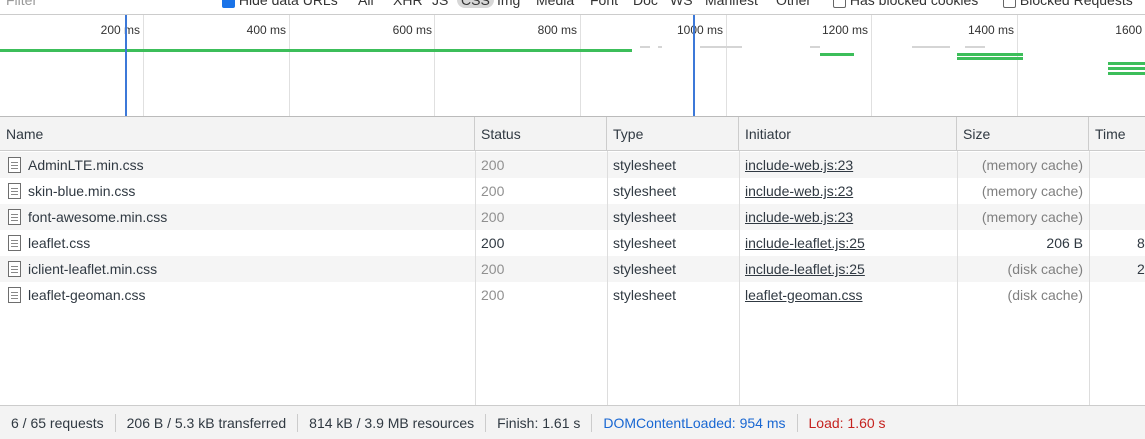 The width and height of the screenshot is (1145, 439). What do you see at coordinates (844, 30) in the screenshot?
I see `tick-label: 1200 ms` at bounding box center [844, 30].